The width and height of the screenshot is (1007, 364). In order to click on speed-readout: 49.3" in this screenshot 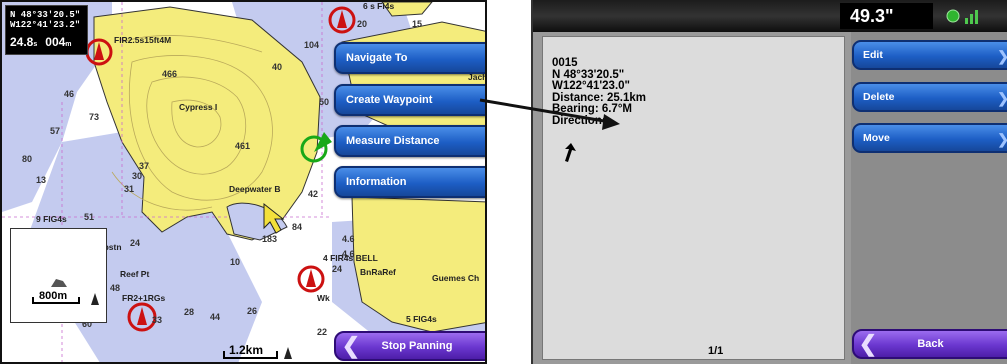, I will do `click(886, 16)`.